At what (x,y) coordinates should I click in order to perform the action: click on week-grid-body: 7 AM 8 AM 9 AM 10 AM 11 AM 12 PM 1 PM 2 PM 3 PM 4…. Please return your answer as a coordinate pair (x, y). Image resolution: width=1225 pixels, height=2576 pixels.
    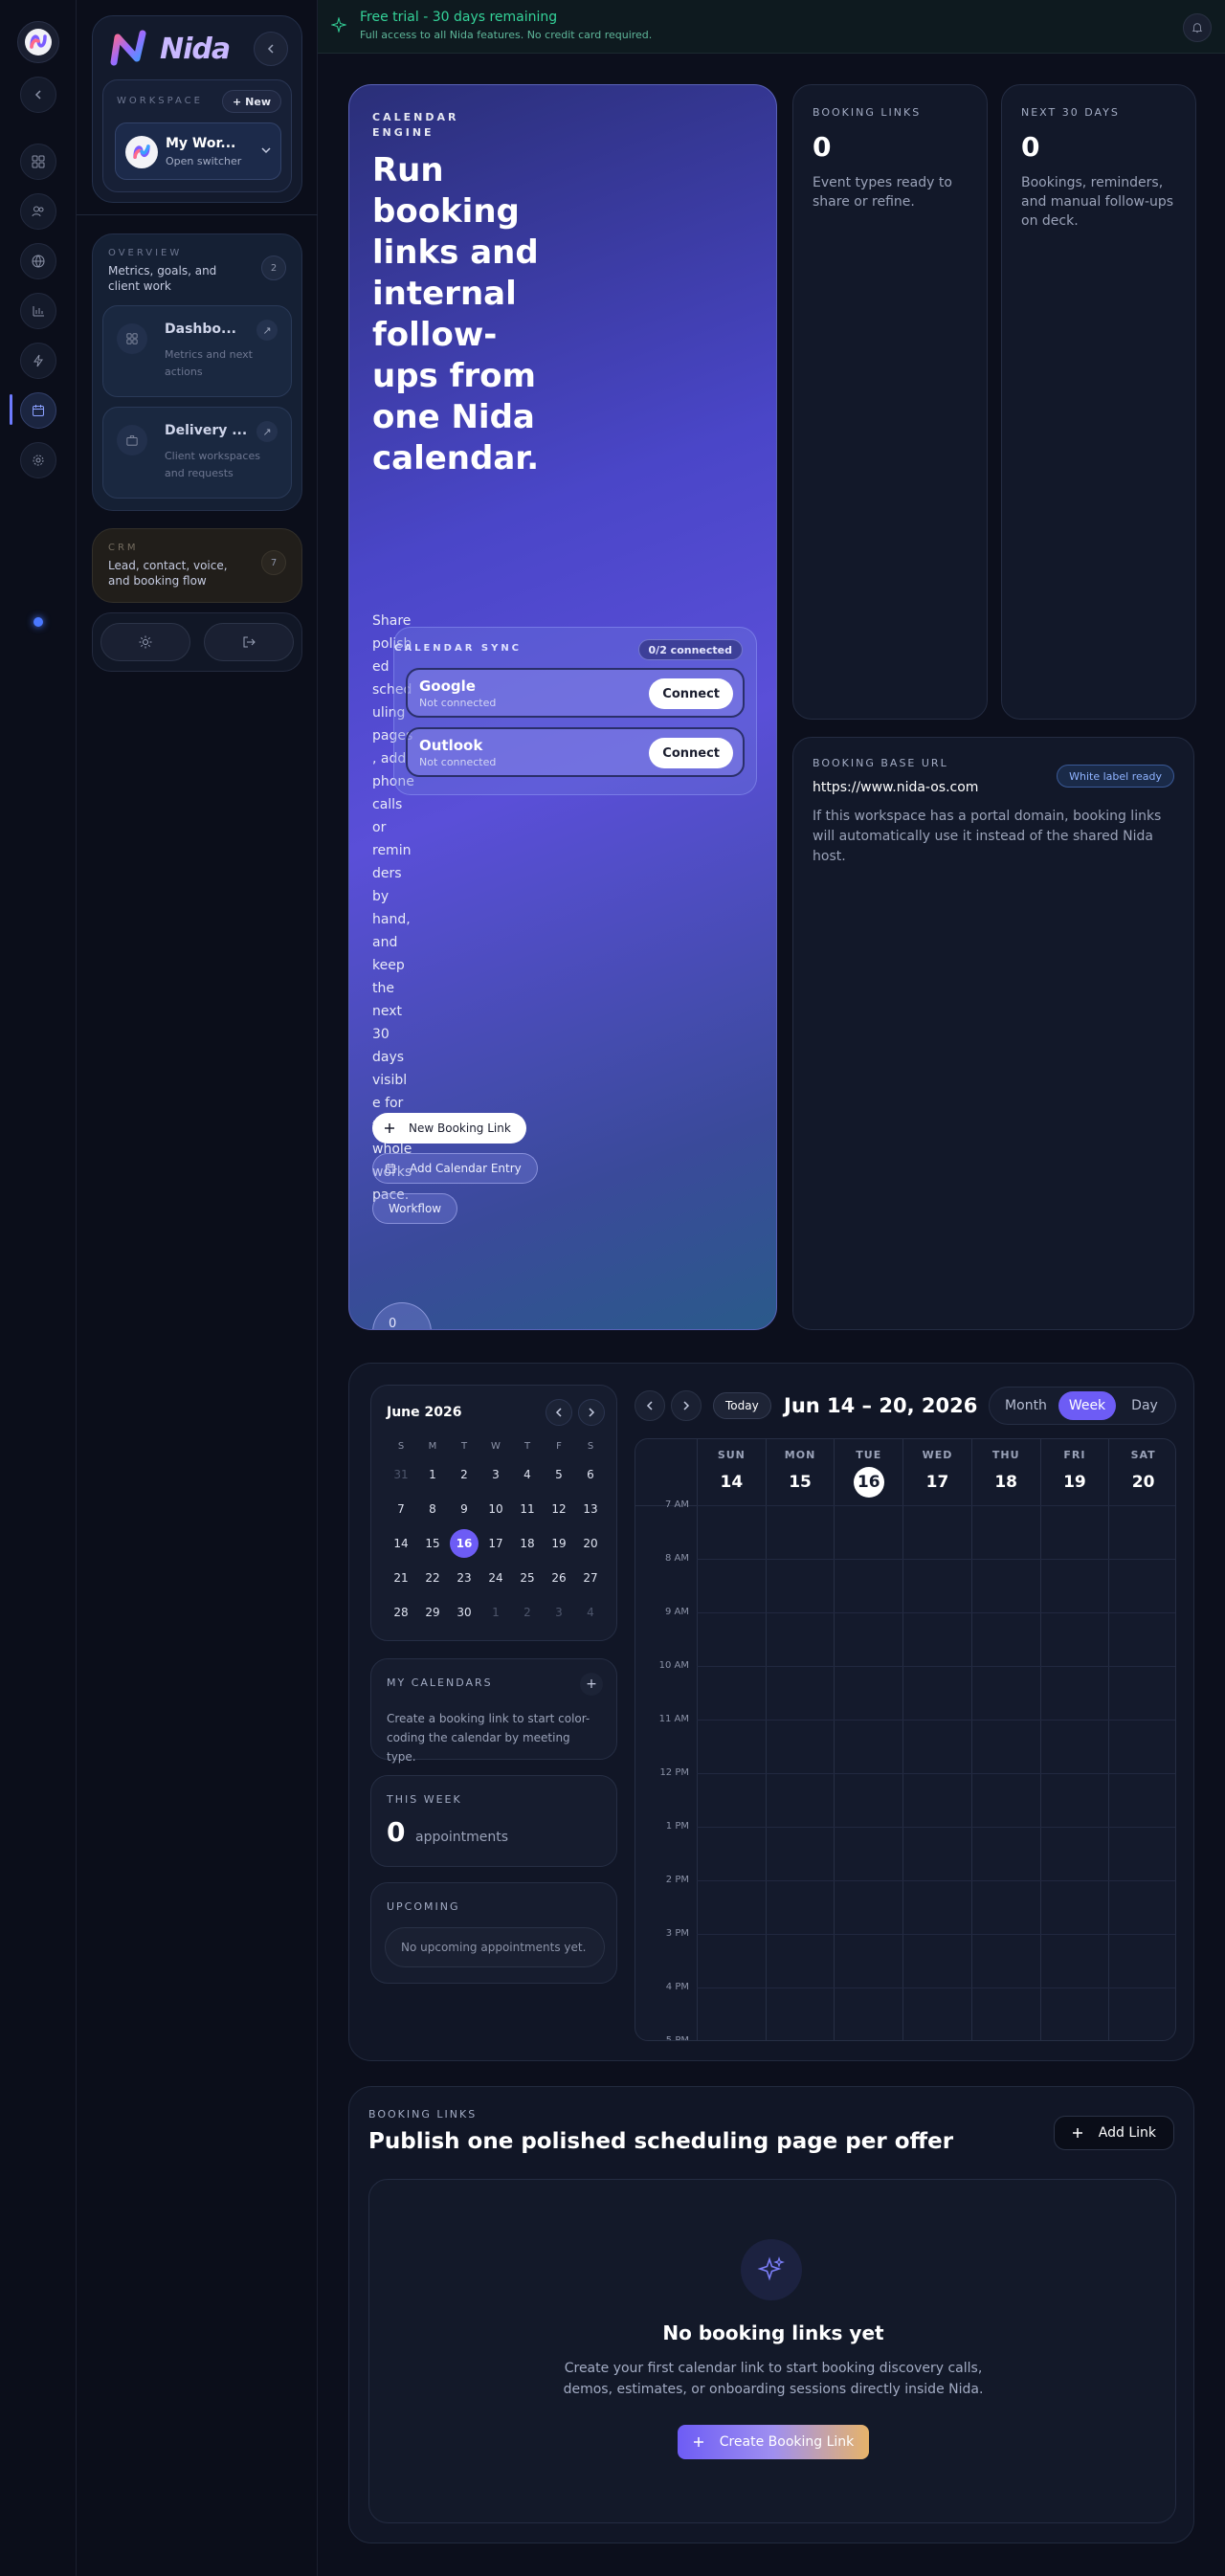
    Looking at the image, I should click on (905, 1769).